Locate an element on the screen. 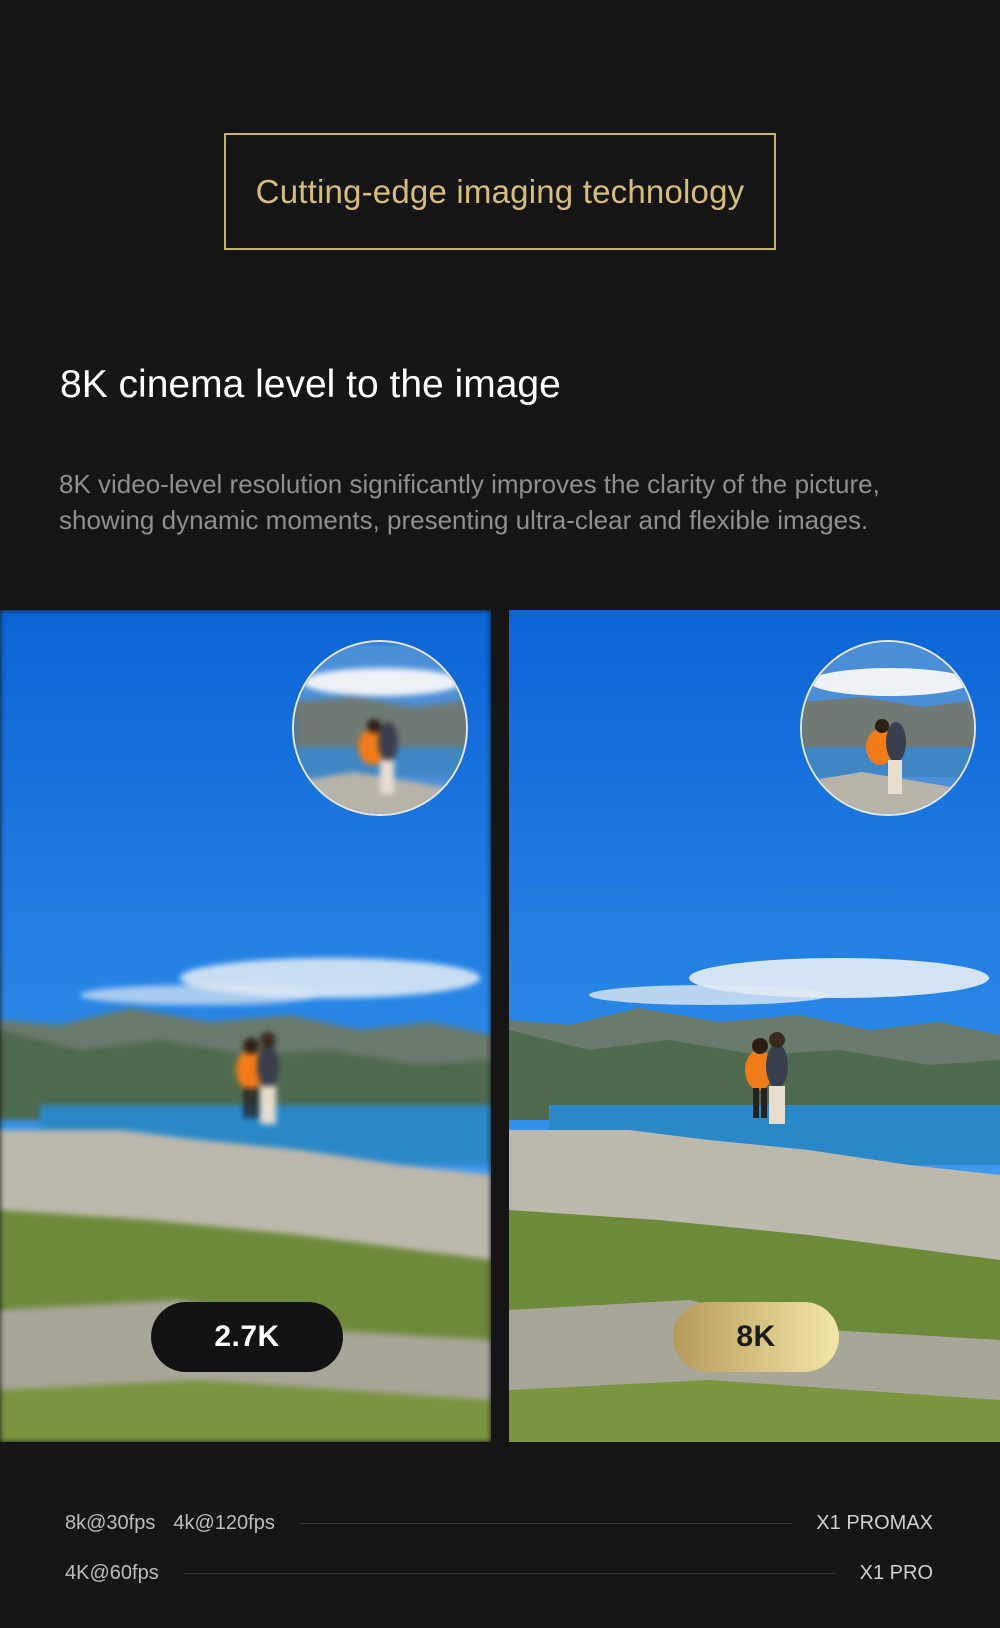  resolution-badge-label: 2.7K is located at coordinates (247, 1336).